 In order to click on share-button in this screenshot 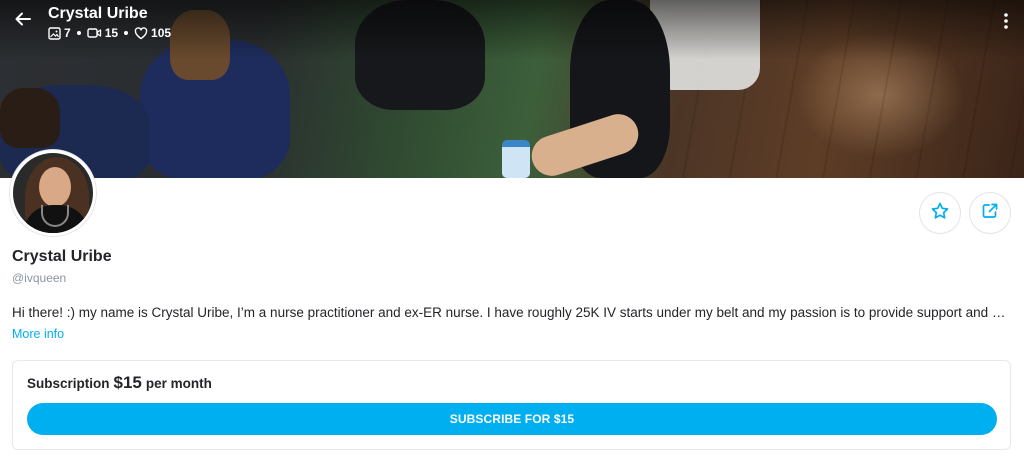, I will do `click(990, 213)`.